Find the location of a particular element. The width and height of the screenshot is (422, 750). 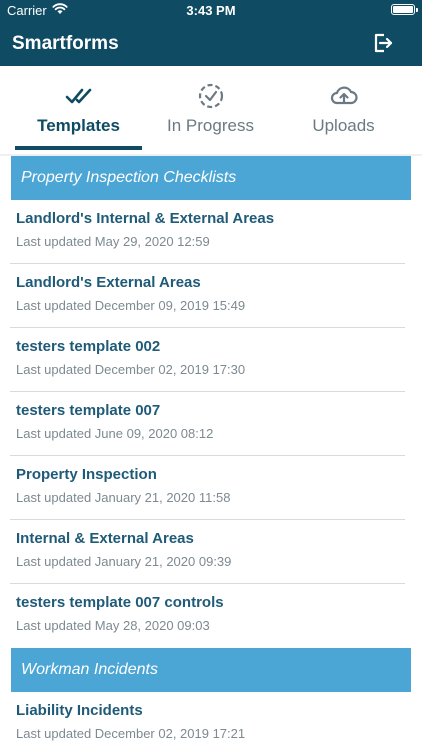

app-title: Smartforms is located at coordinates (65, 43).